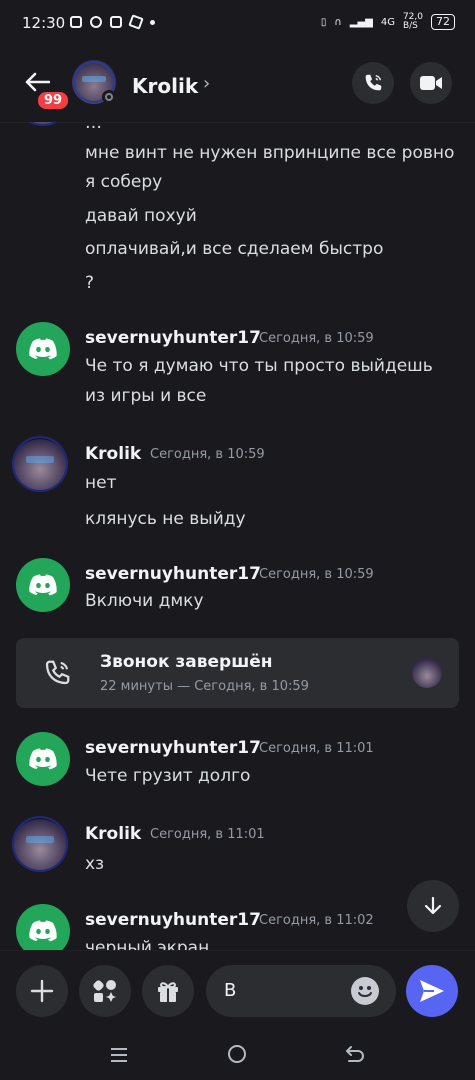  I want to click on arrow-down-icon, so click(433, 905).